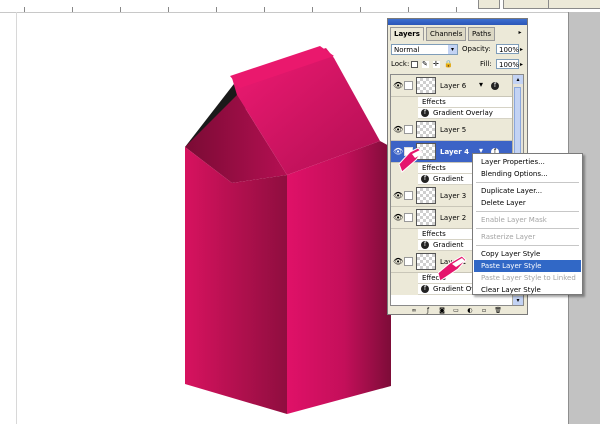 This screenshot has width=600, height=424. I want to click on canvas-edge, so click(16, 218).